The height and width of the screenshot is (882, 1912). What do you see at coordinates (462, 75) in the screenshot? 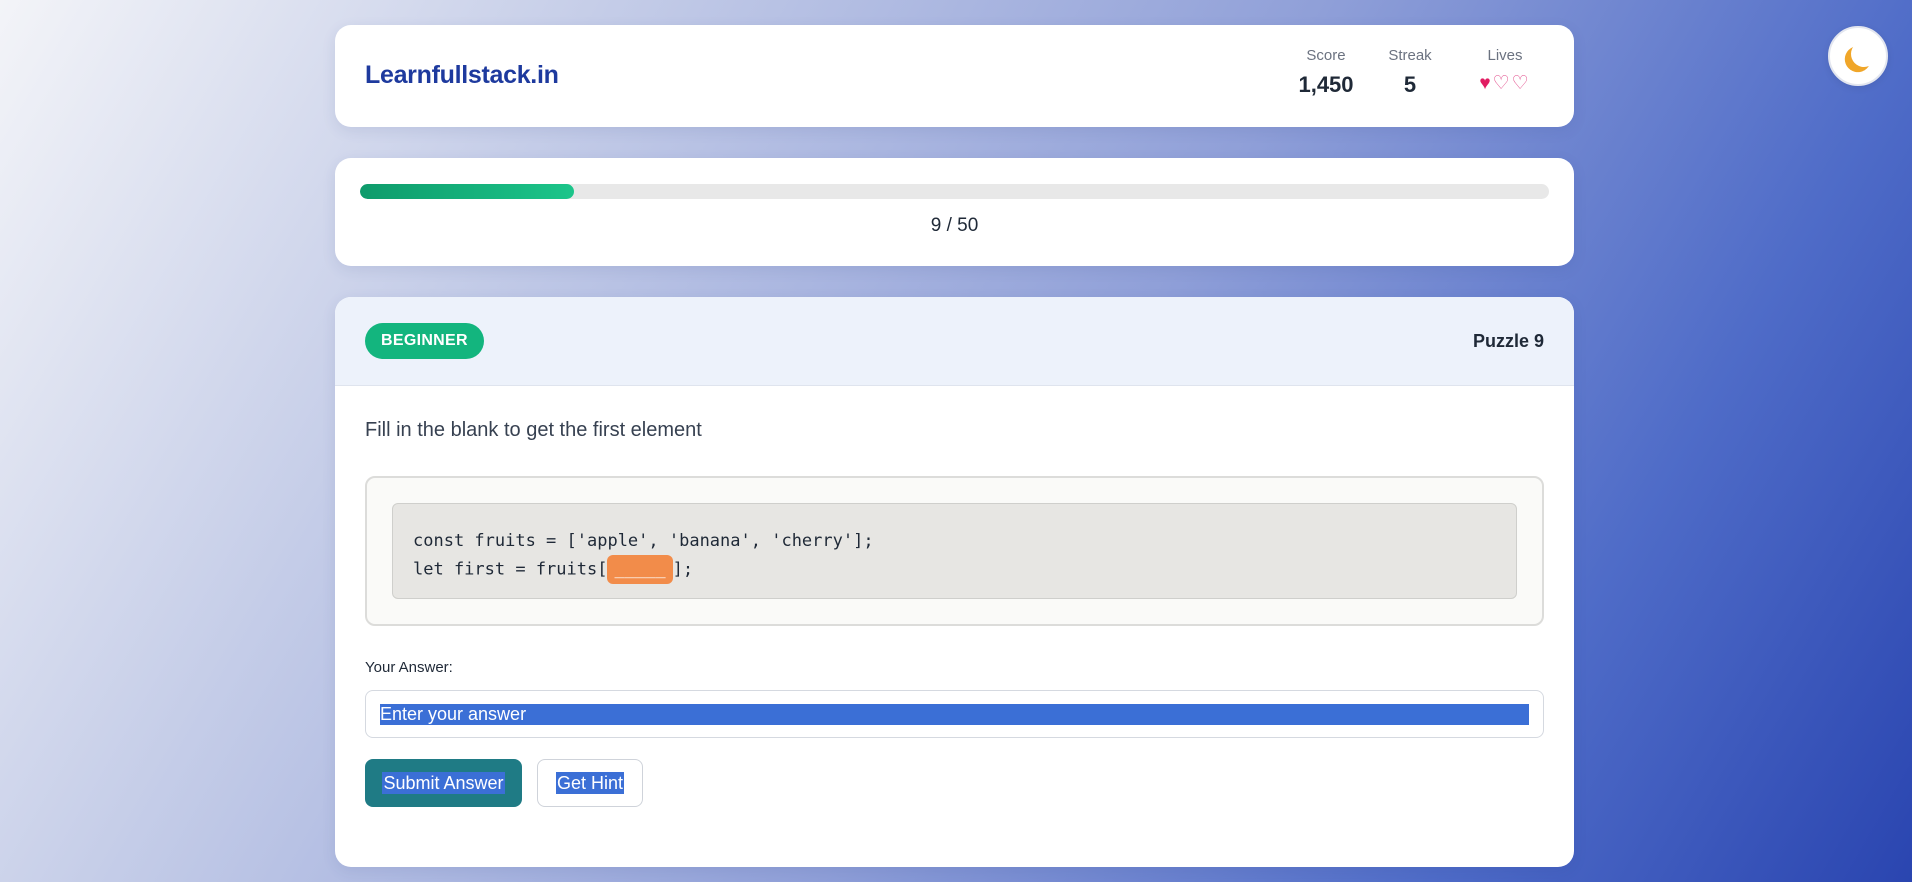
I see `brand-title: Learnfullstack.in` at bounding box center [462, 75].